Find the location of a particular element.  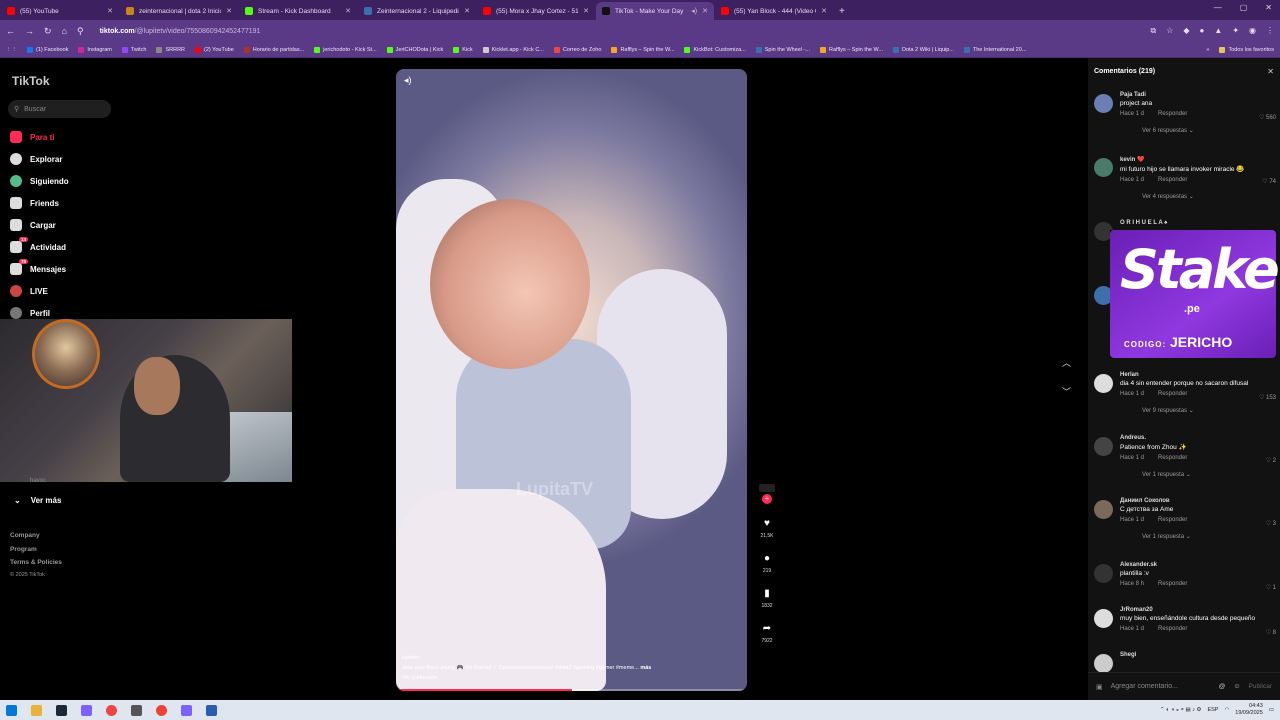

gif-icon: ▣ is located at coordinates (1099, 687).